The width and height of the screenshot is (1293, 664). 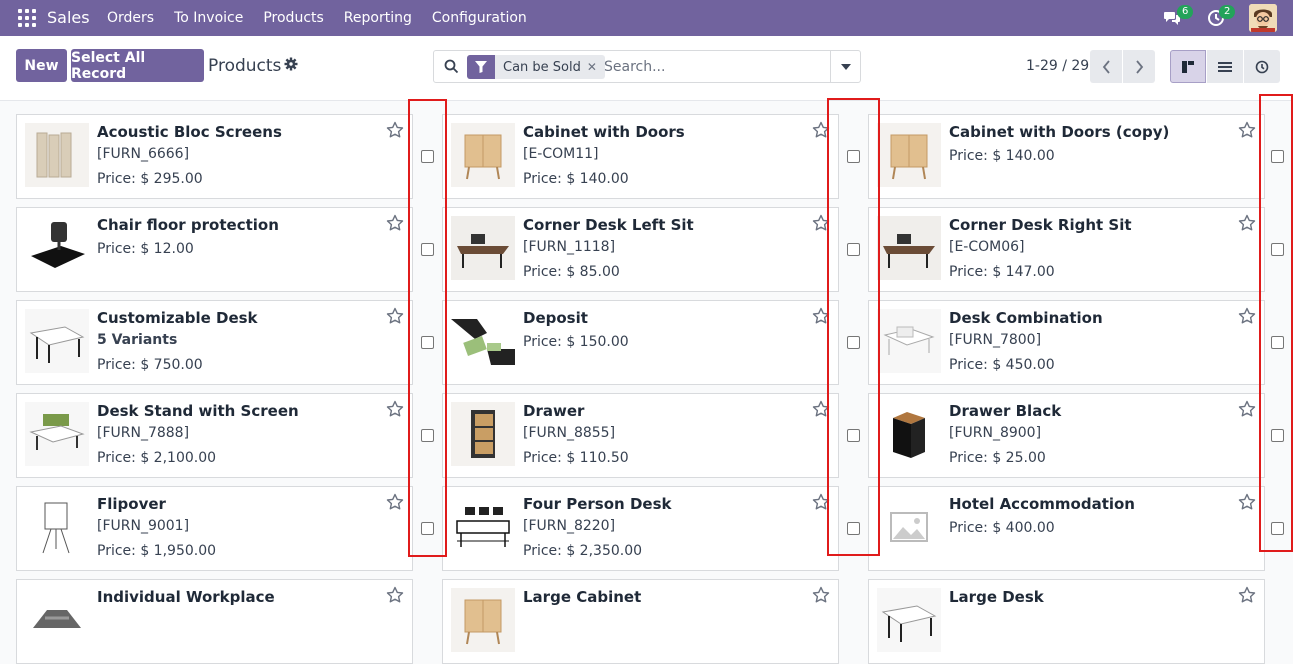 I want to click on filter-icon, so click(x=481, y=67).